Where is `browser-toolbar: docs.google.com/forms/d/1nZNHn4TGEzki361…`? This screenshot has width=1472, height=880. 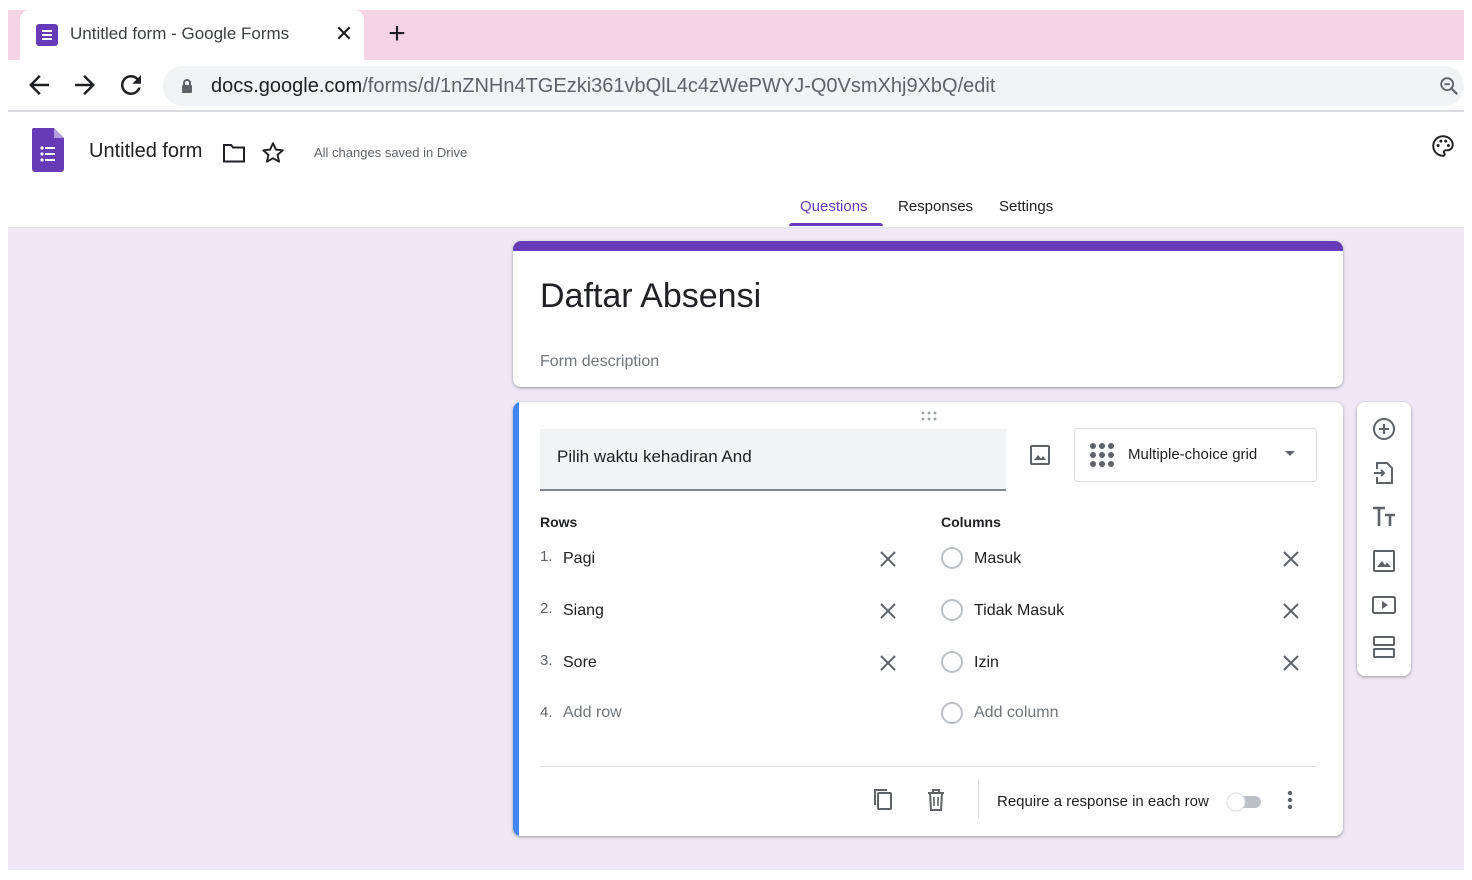
browser-toolbar: docs.google.com/forms/d/1nZNHn4TGEzki361… is located at coordinates (736, 86).